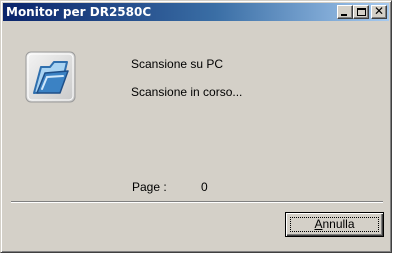  I want to click on close-button: ✕, so click(379, 12).